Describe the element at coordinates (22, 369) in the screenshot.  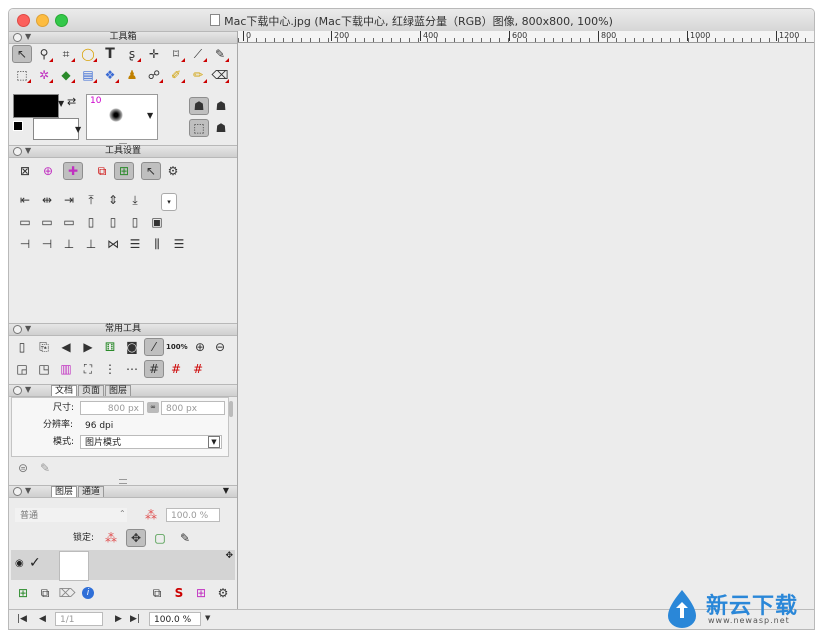
I see `fit-window-icon: ◲` at that location.